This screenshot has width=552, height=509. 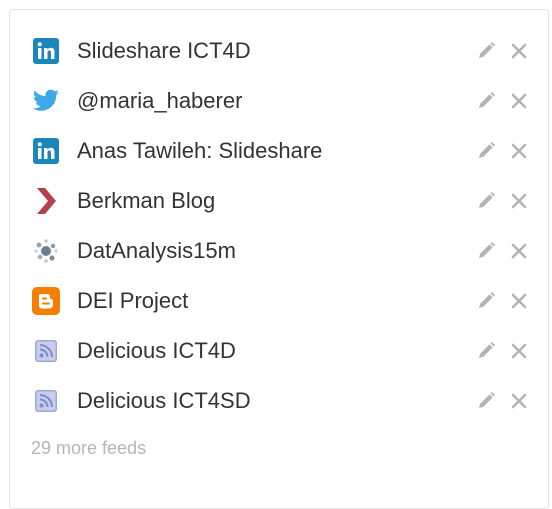 What do you see at coordinates (156, 250) in the screenshot?
I see `feed-label: DatAnalysis15m` at bounding box center [156, 250].